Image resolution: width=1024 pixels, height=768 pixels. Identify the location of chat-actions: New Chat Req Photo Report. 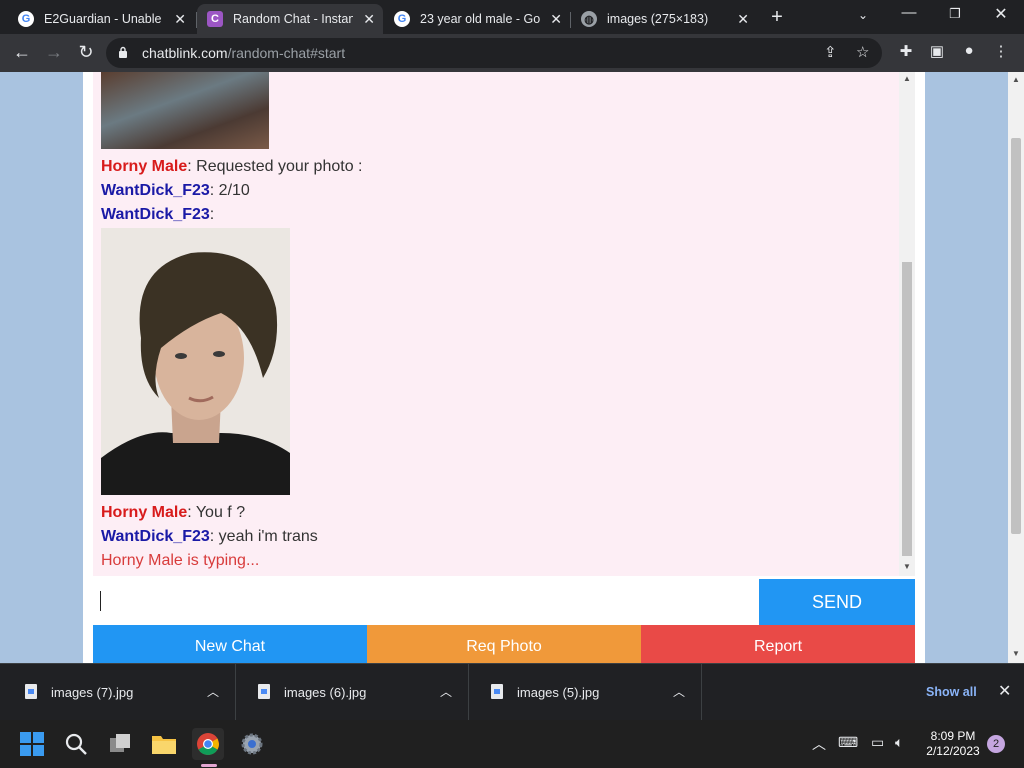
(504, 644).